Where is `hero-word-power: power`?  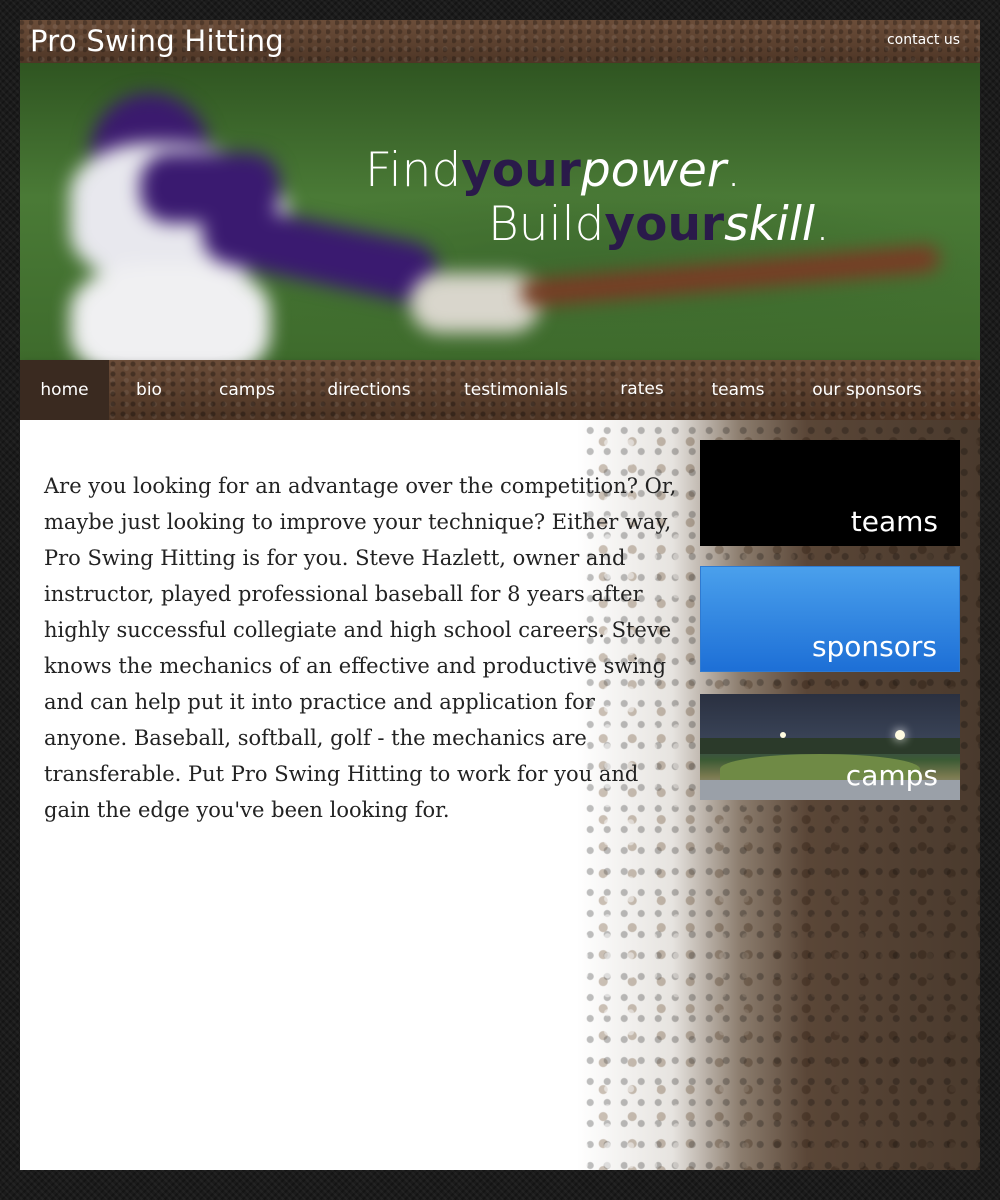
hero-word-power: power is located at coordinates (653, 170).